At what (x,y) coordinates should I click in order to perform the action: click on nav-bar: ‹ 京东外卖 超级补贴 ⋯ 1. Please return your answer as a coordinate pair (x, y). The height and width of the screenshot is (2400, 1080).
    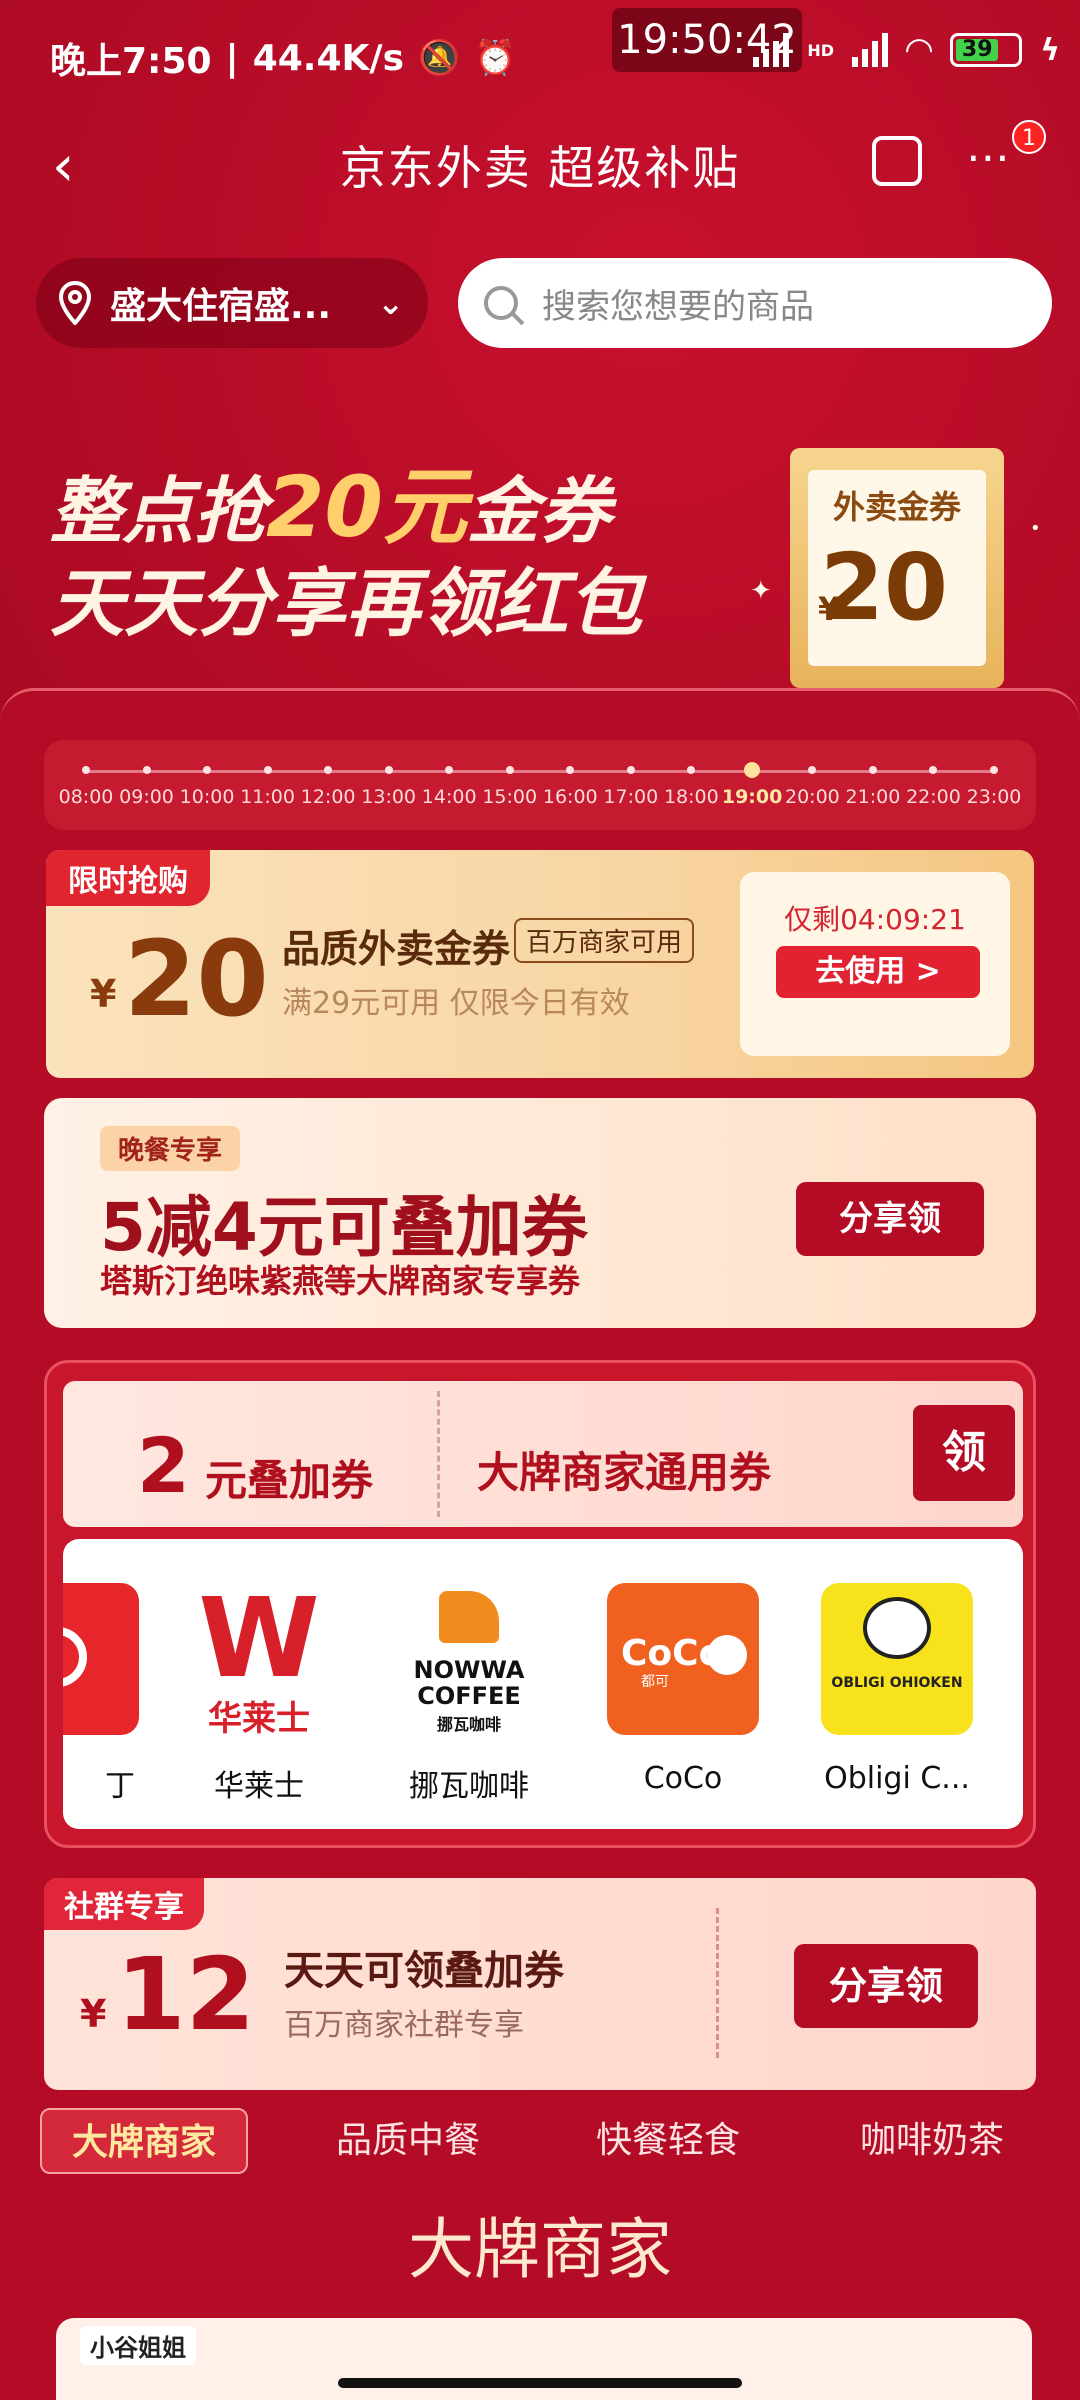
    Looking at the image, I should click on (540, 165).